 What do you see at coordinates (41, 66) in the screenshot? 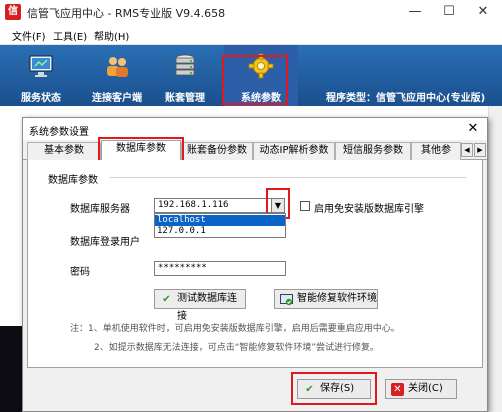
I see `monitor-icon` at bounding box center [41, 66].